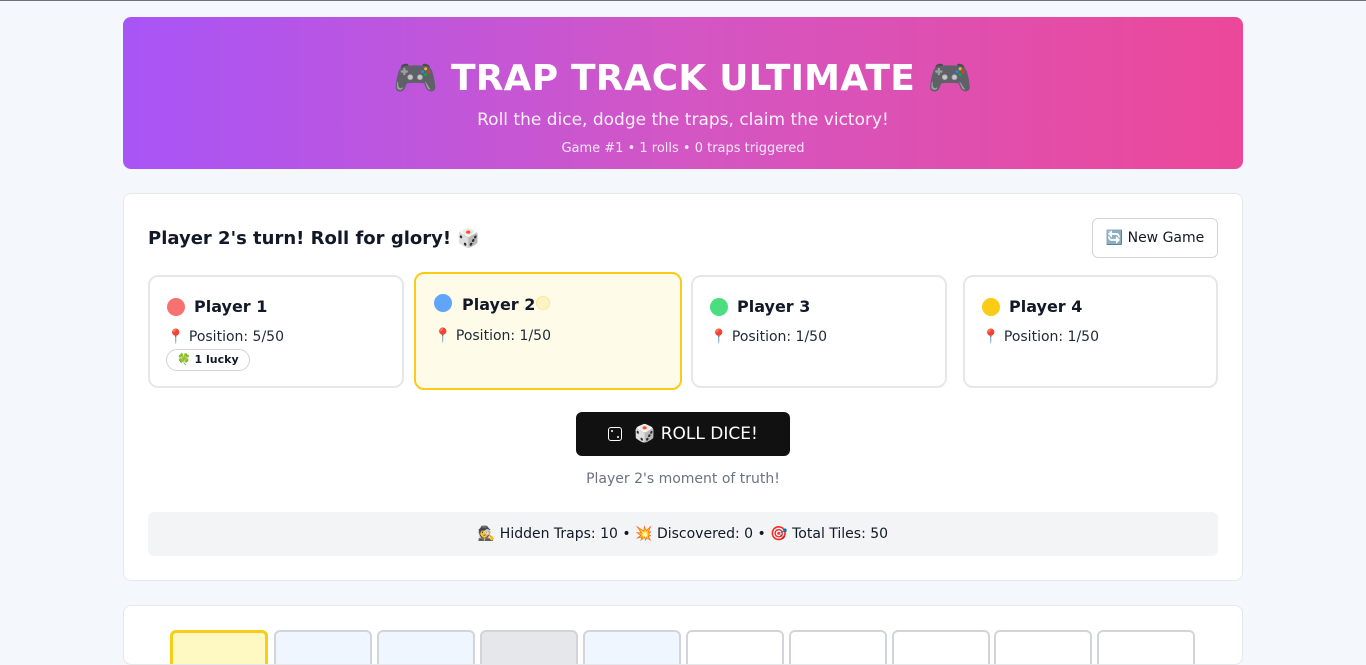 The width and height of the screenshot is (1366, 665). I want to click on player-card-3: Player 3 📍 Position: 1/50, so click(819, 331).